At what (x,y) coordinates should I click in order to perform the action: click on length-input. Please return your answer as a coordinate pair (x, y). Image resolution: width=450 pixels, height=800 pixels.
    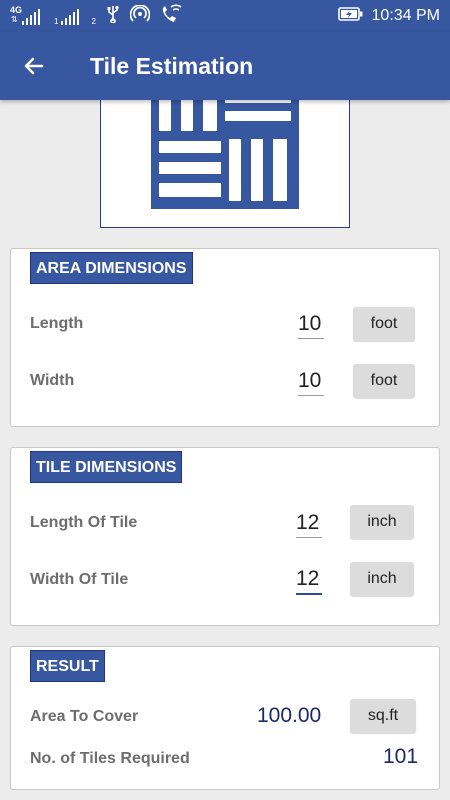
    Looking at the image, I should click on (311, 324).